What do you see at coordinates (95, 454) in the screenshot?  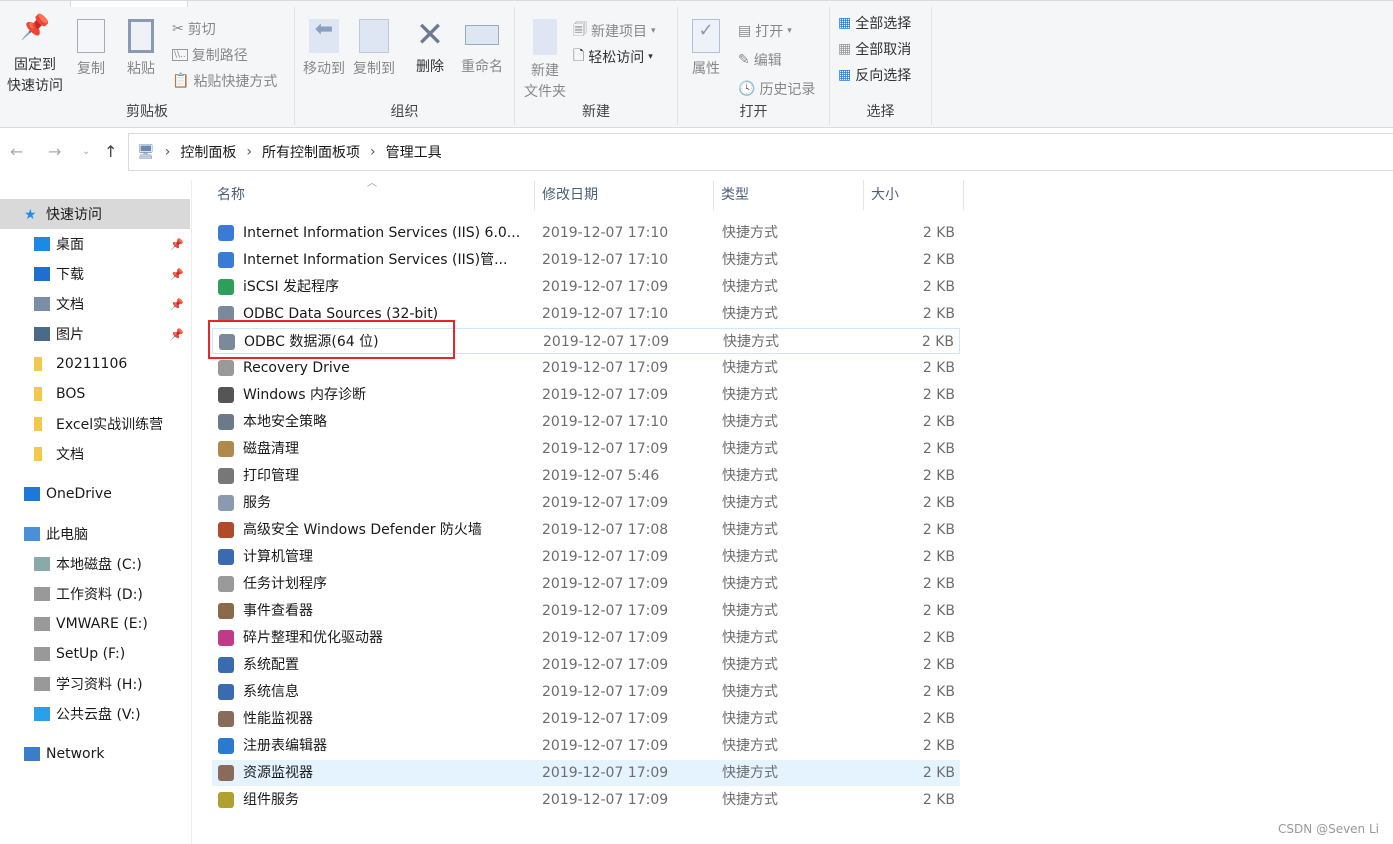 I see `sidebar-item: 文档` at bounding box center [95, 454].